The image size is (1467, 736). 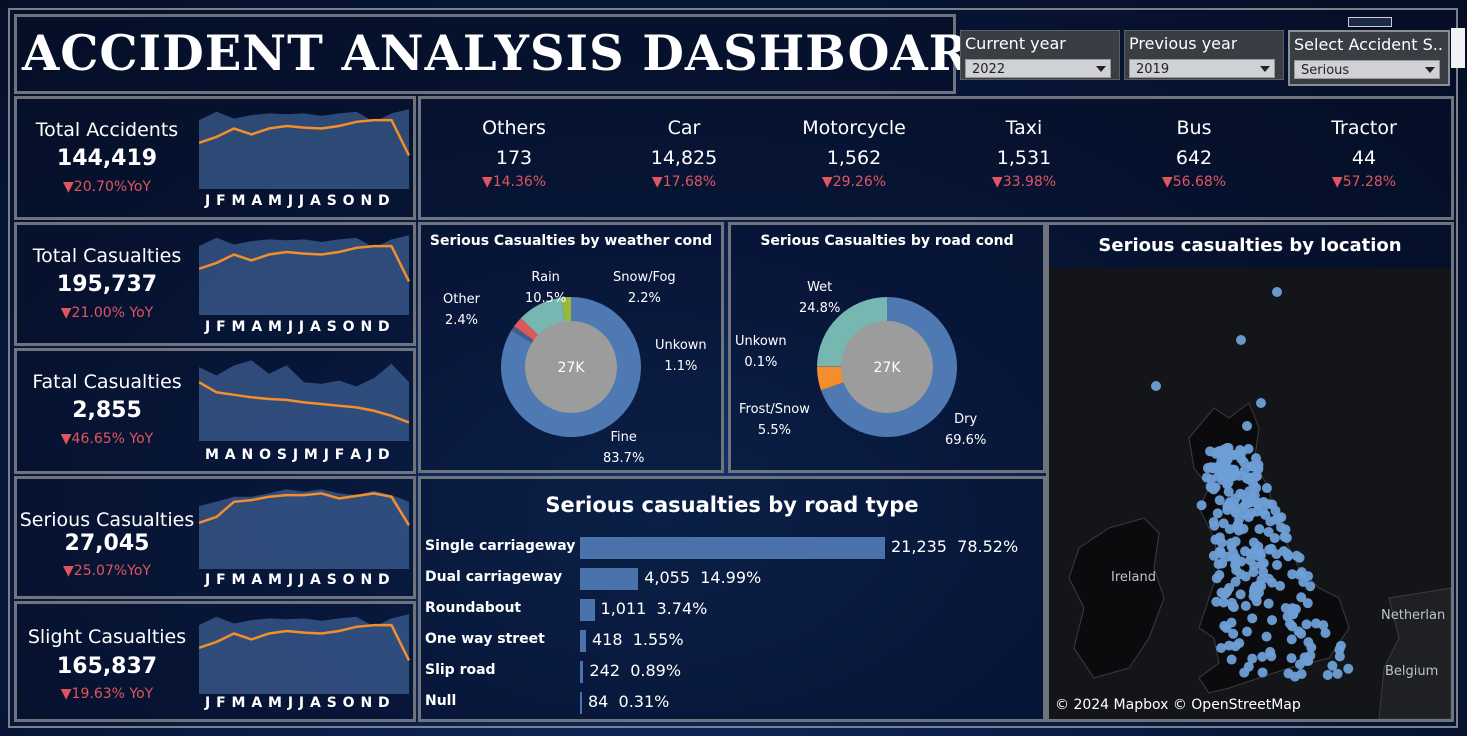 What do you see at coordinates (1024, 153) in the screenshot?
I see `vehicle-item-taxi: Taxi 1,531 ▼33.98%` at bounding box center [1024, 153].